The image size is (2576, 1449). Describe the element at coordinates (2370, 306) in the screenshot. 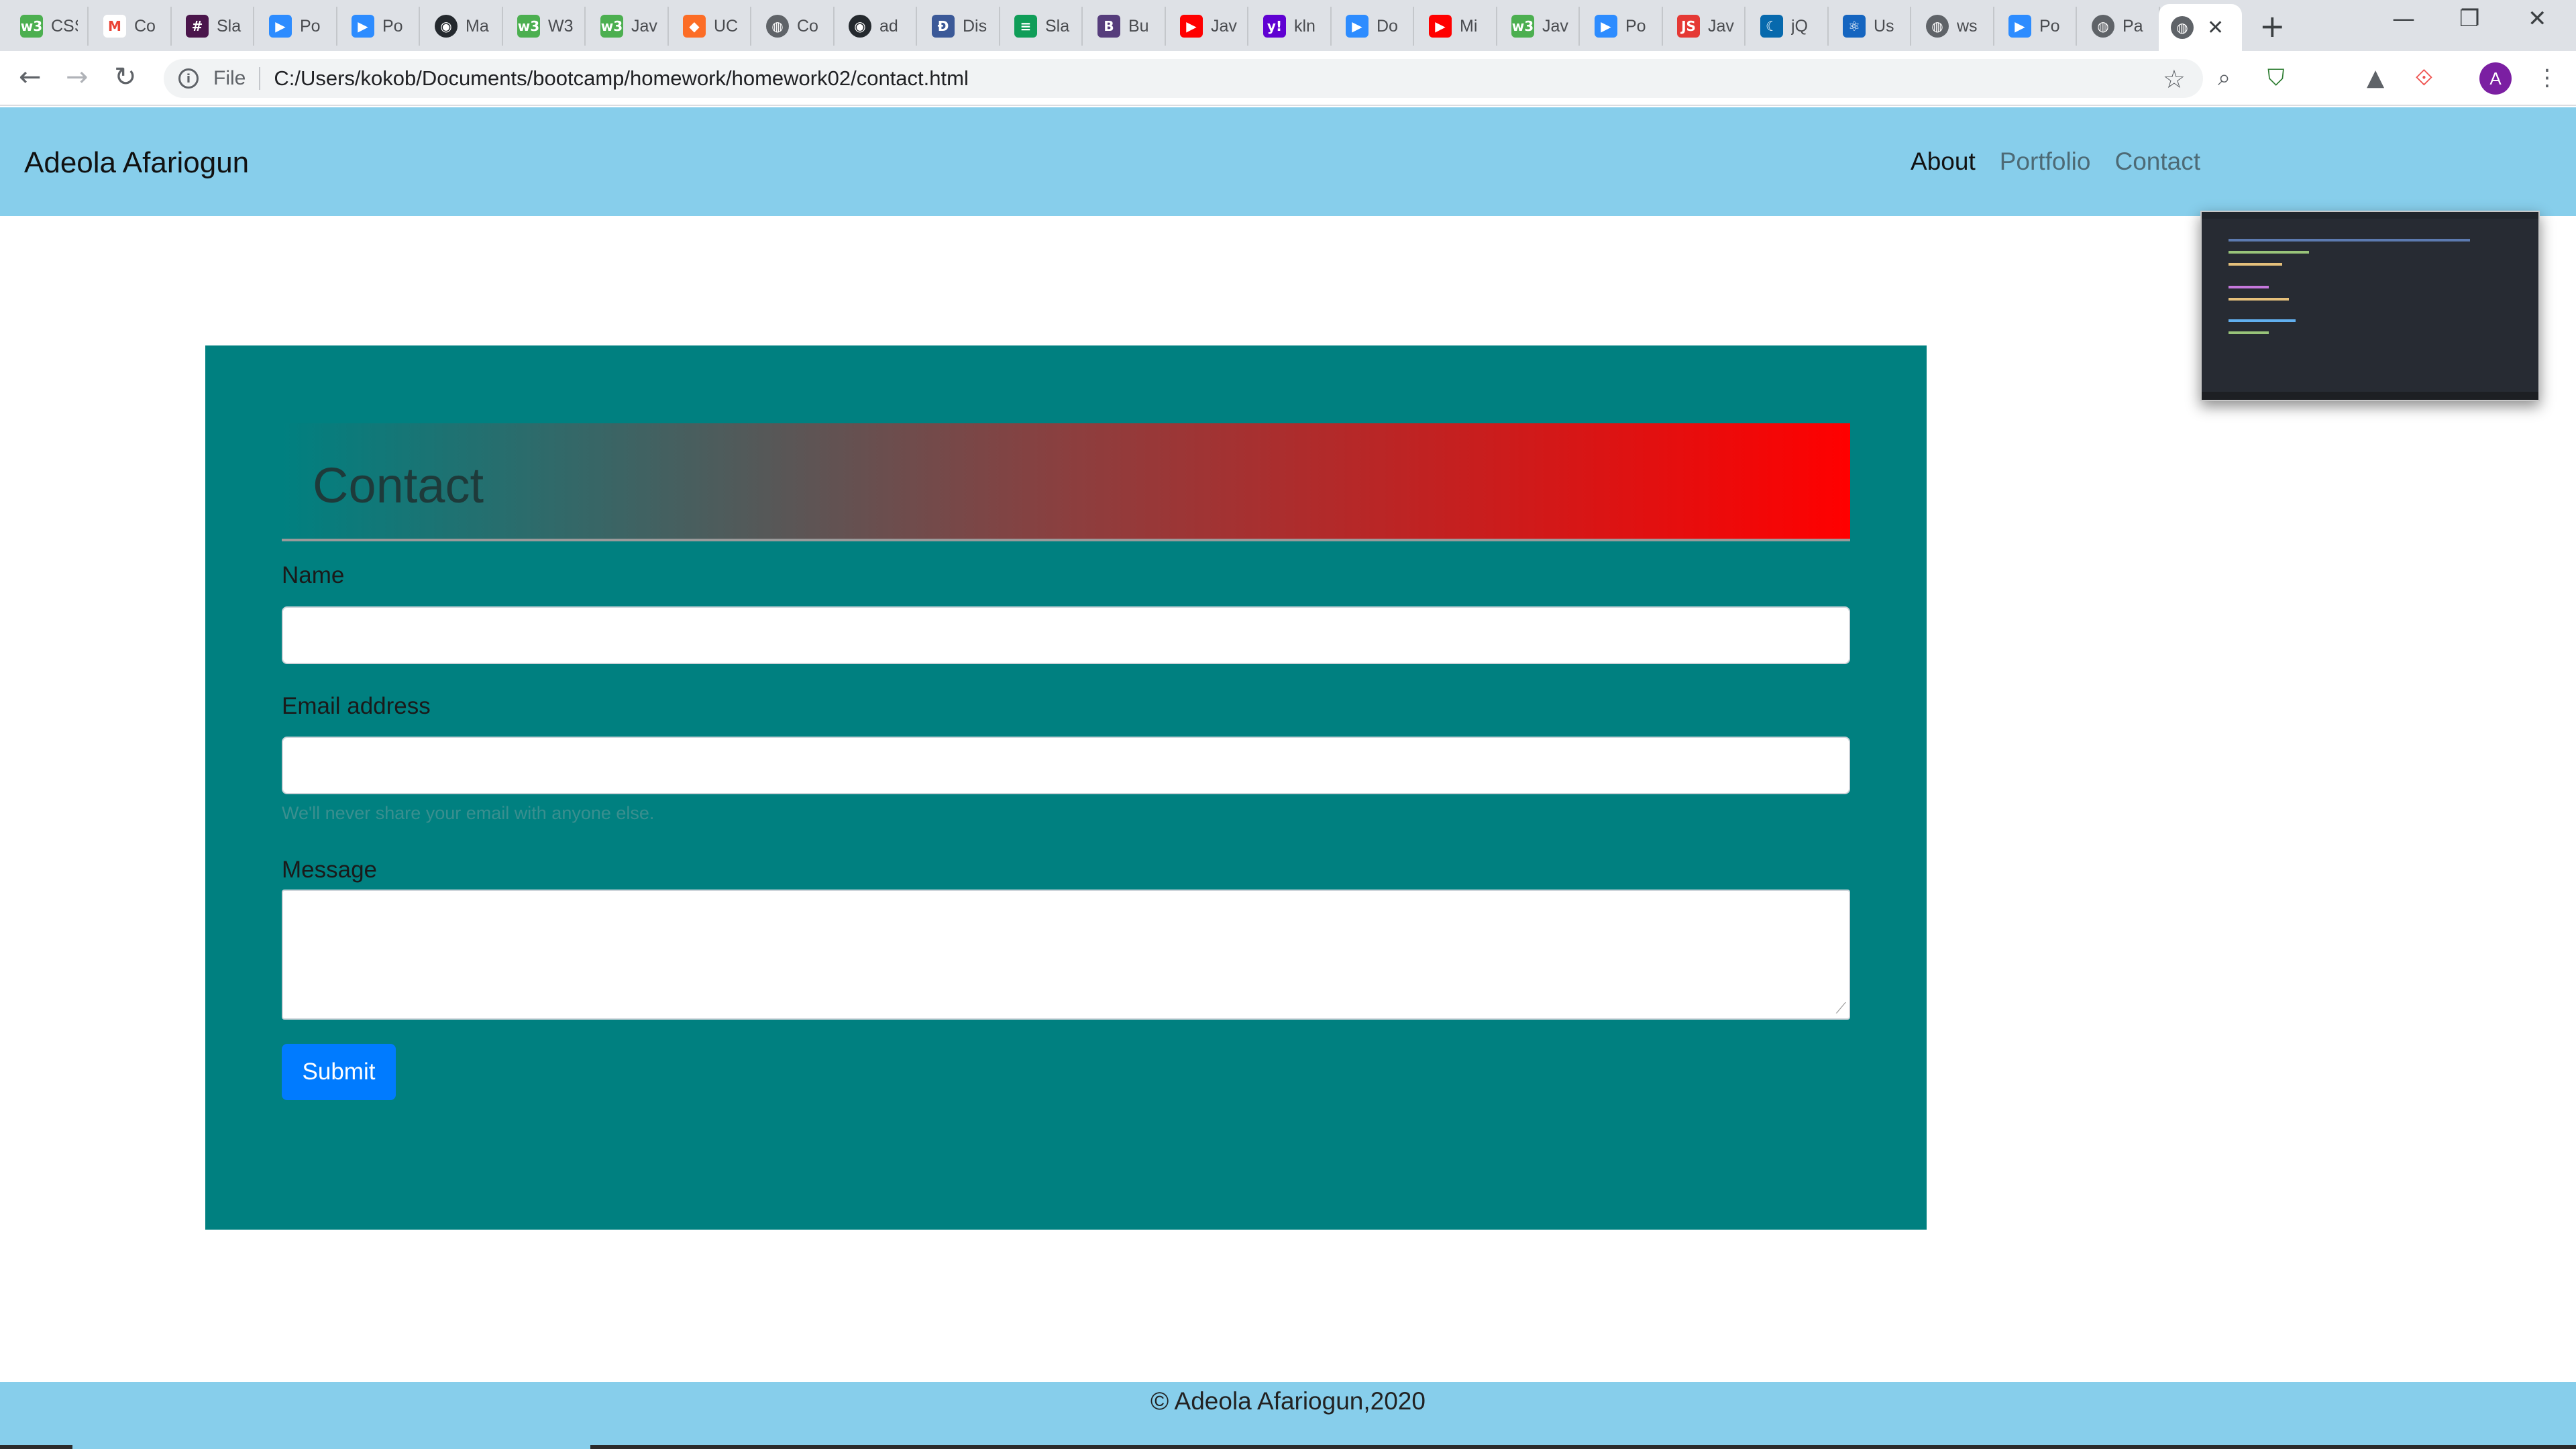

I see `window-preview-thumbnail` at that location.